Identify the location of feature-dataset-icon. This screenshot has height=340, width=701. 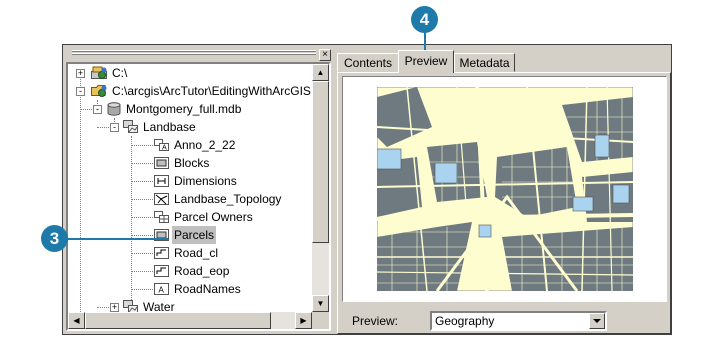
(130, 126).